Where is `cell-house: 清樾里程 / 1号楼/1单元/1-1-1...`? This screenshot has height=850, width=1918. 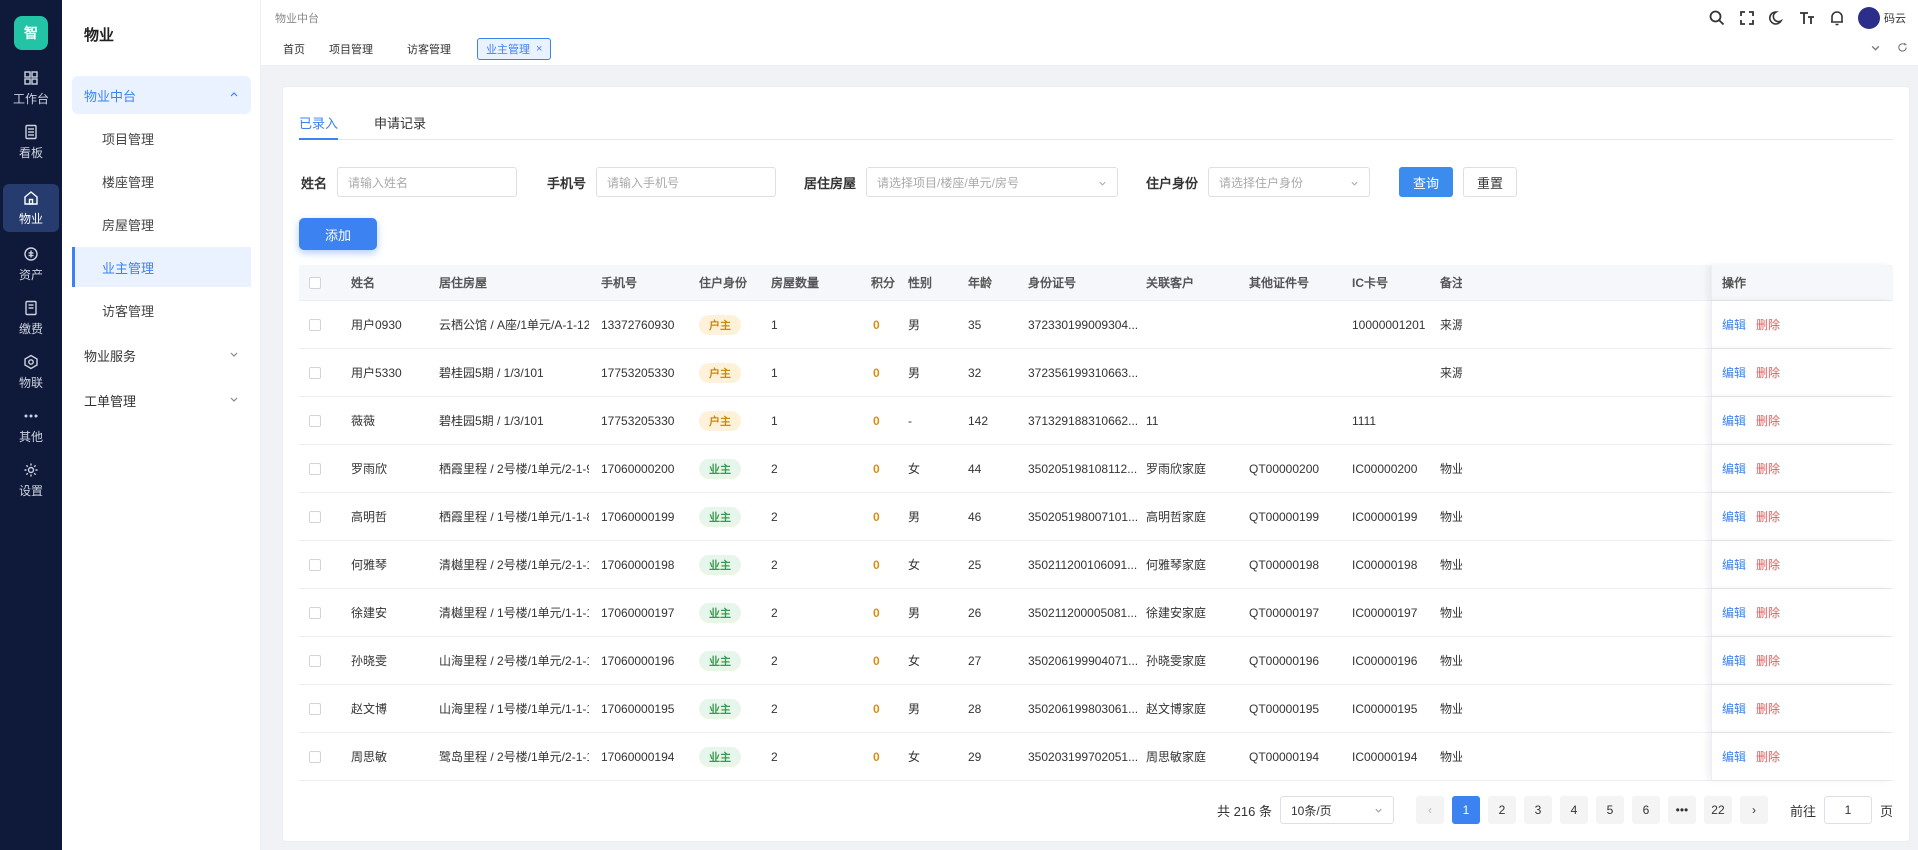 cell-house: 清樾里程 / 1号楼/1单元/1-1-1... is located at coordinates (514, 613).